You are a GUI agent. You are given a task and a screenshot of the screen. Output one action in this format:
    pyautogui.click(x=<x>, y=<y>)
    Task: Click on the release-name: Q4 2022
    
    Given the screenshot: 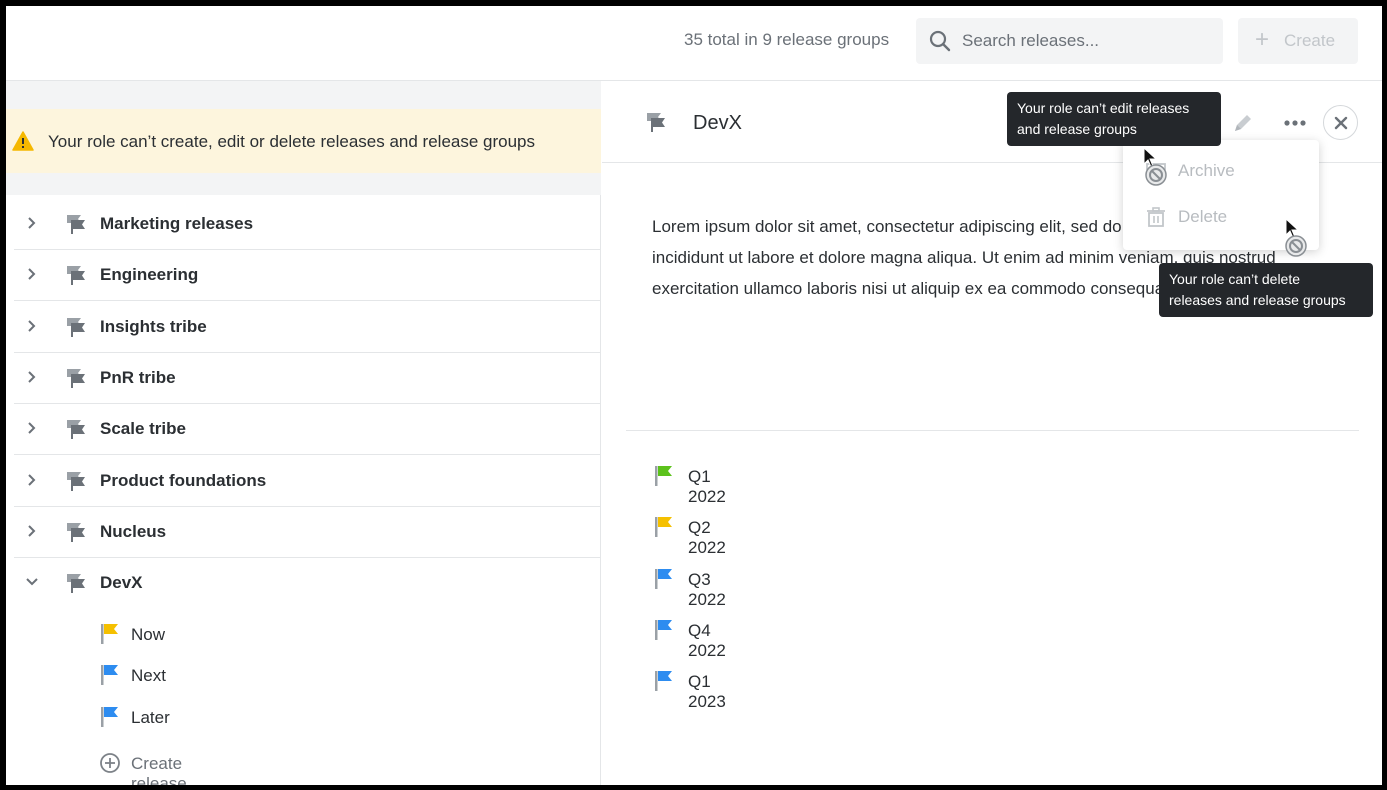 What is the action you would take?
    pyautogui.click(x=707, y=640)
    